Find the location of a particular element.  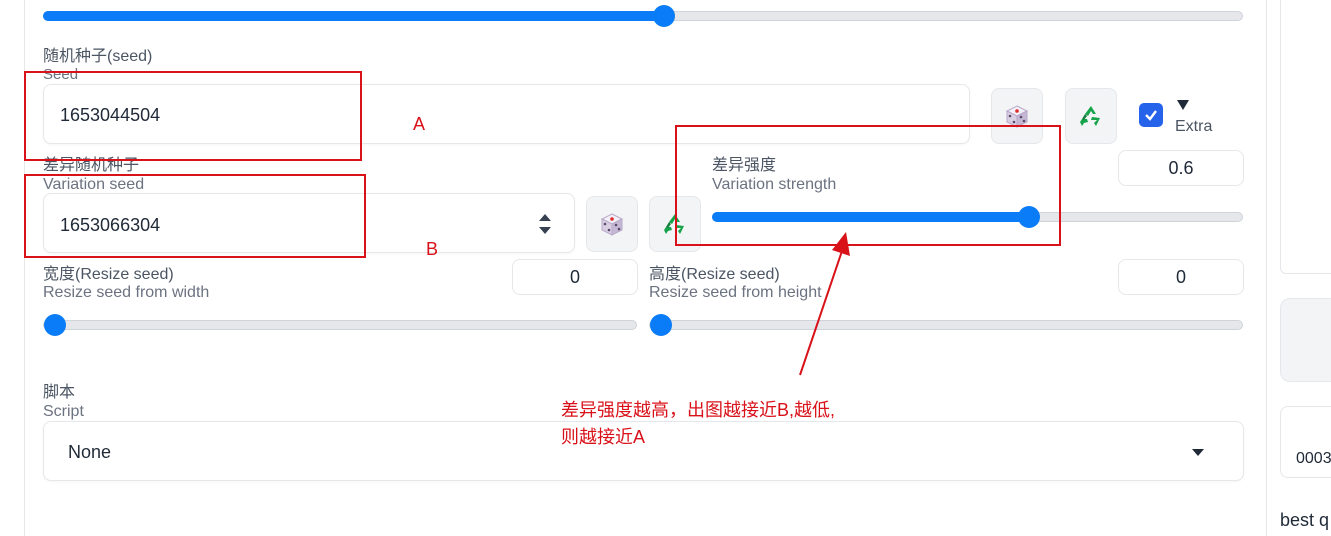

annotation-note-line1: 差异强度越高，出图越接近B,越低, is located at coordinates (698, 410).